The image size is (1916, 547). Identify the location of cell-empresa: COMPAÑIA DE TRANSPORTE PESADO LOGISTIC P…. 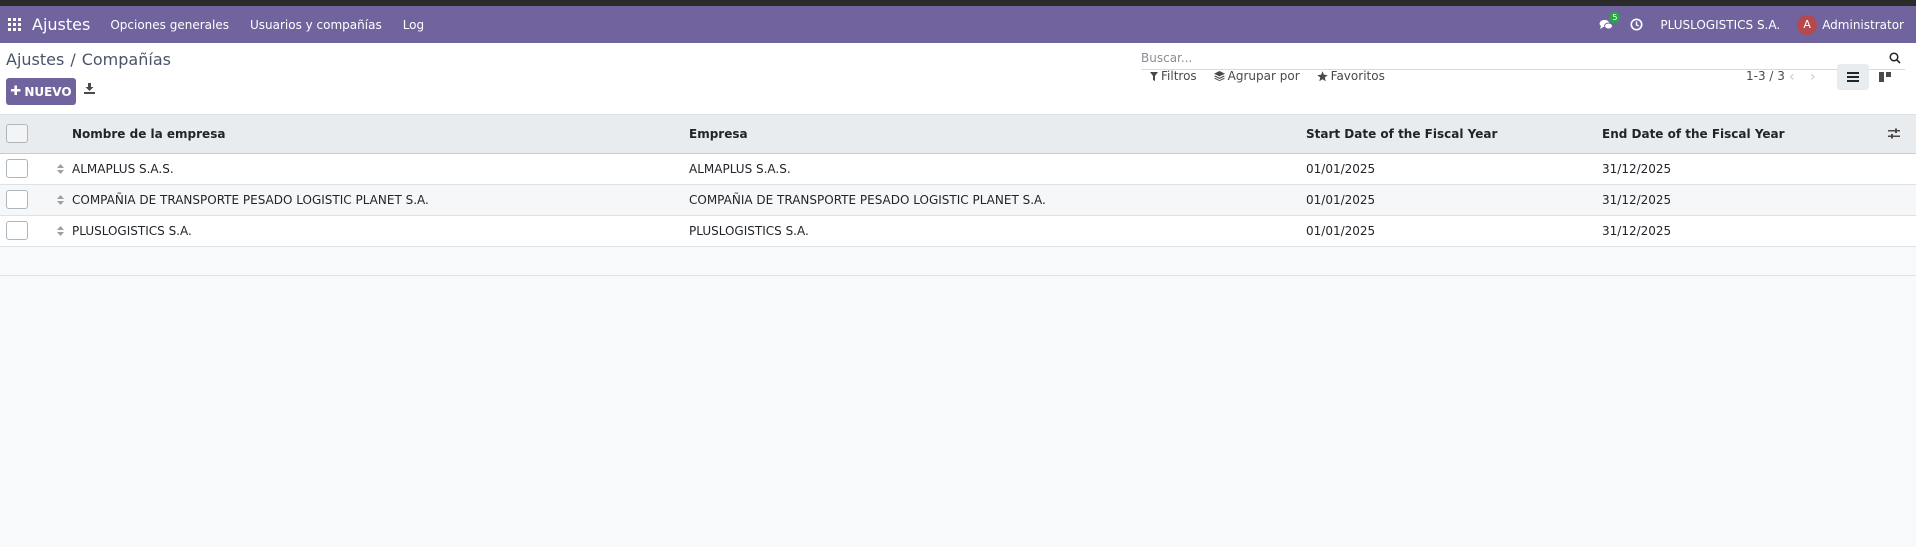
(867, 200).